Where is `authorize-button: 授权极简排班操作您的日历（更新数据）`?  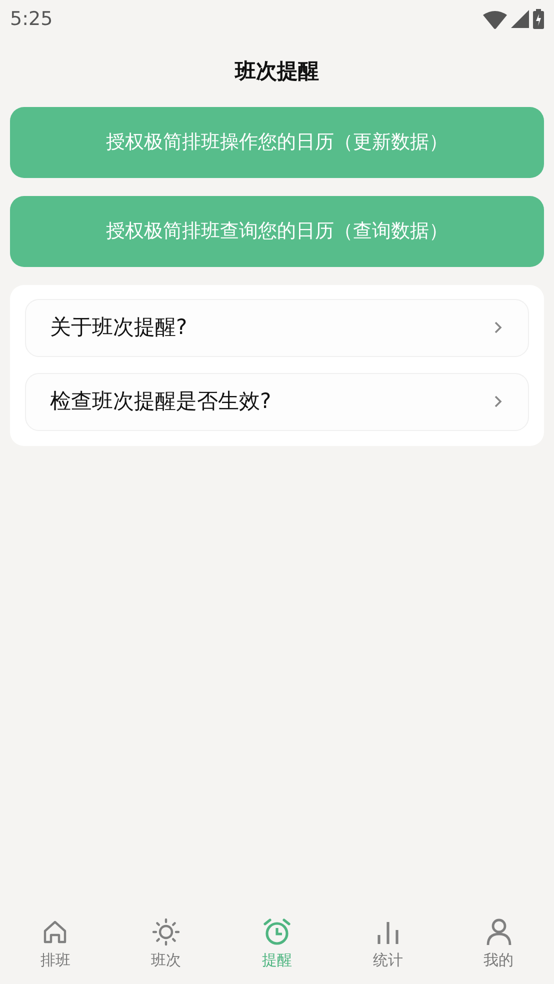
authorize-button: 授权极简排班操作您的日历（更新数据） is located at coordinates (277, 142).